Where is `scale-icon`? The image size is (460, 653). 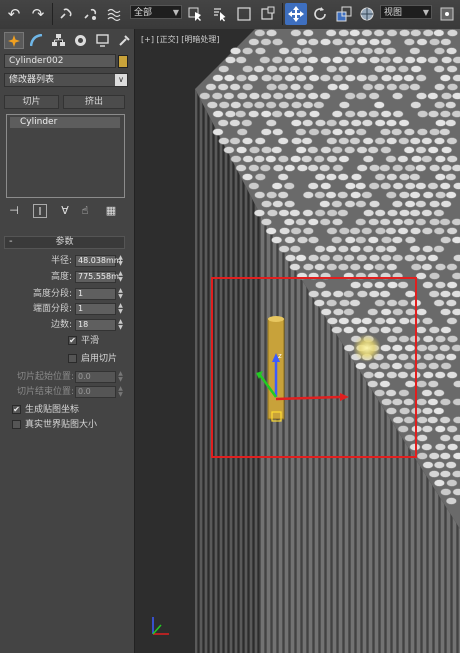 scale-icon is located at coordinates (344, 14).